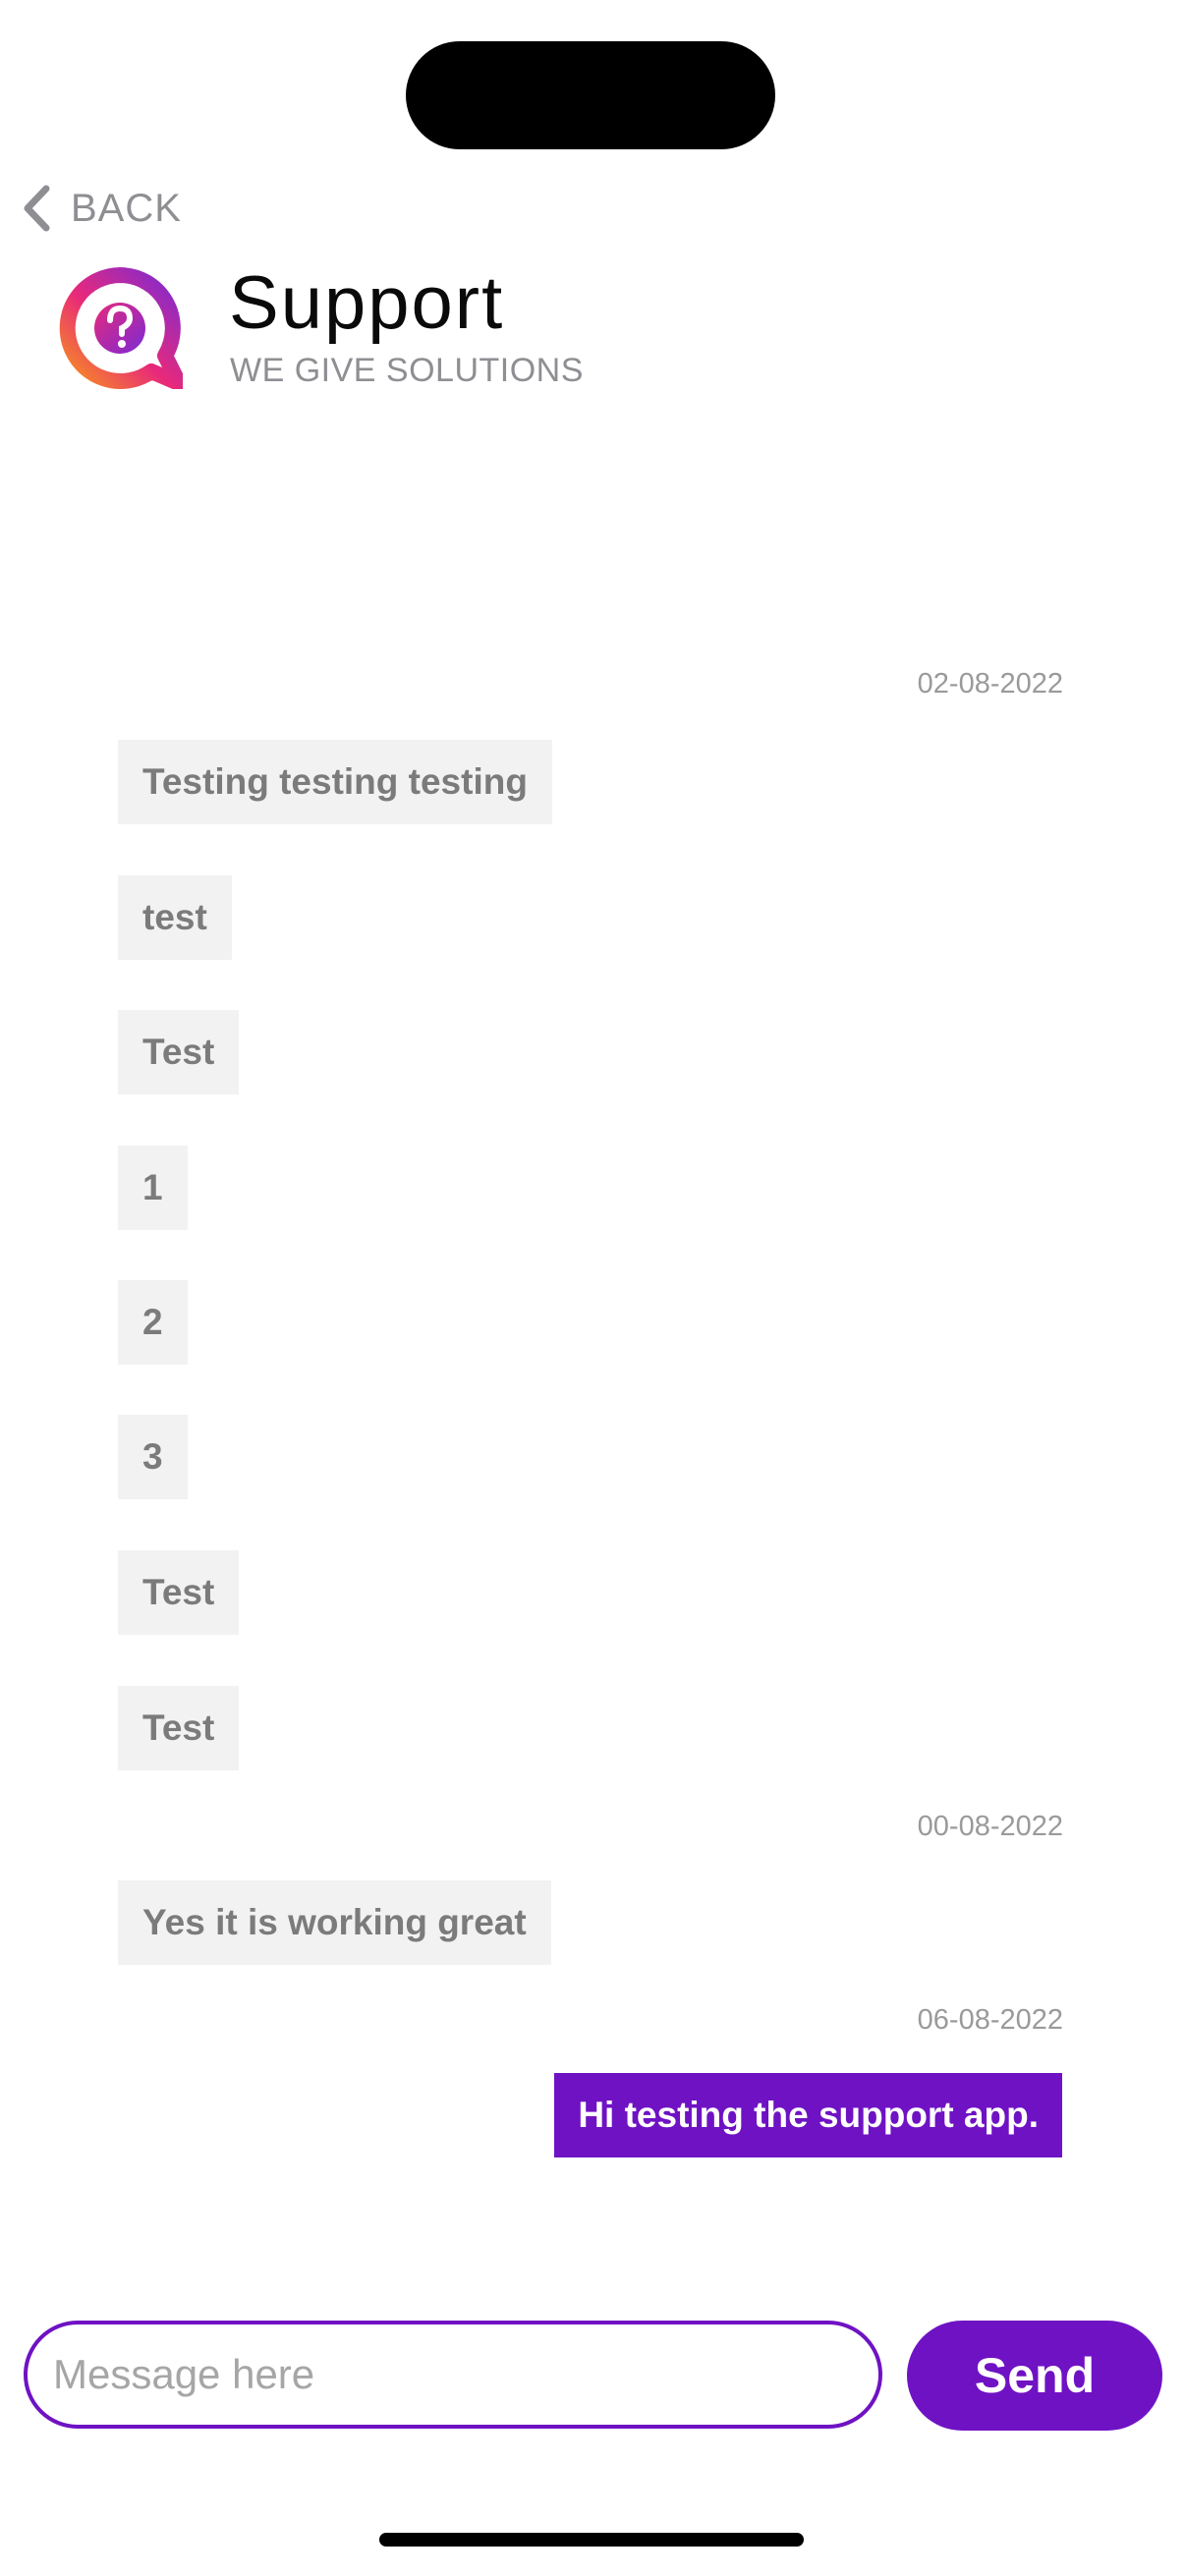 This screenshot has width=1185, height=2576. I want to click on incoming-message: Testing testing testing, so click(335, 782).